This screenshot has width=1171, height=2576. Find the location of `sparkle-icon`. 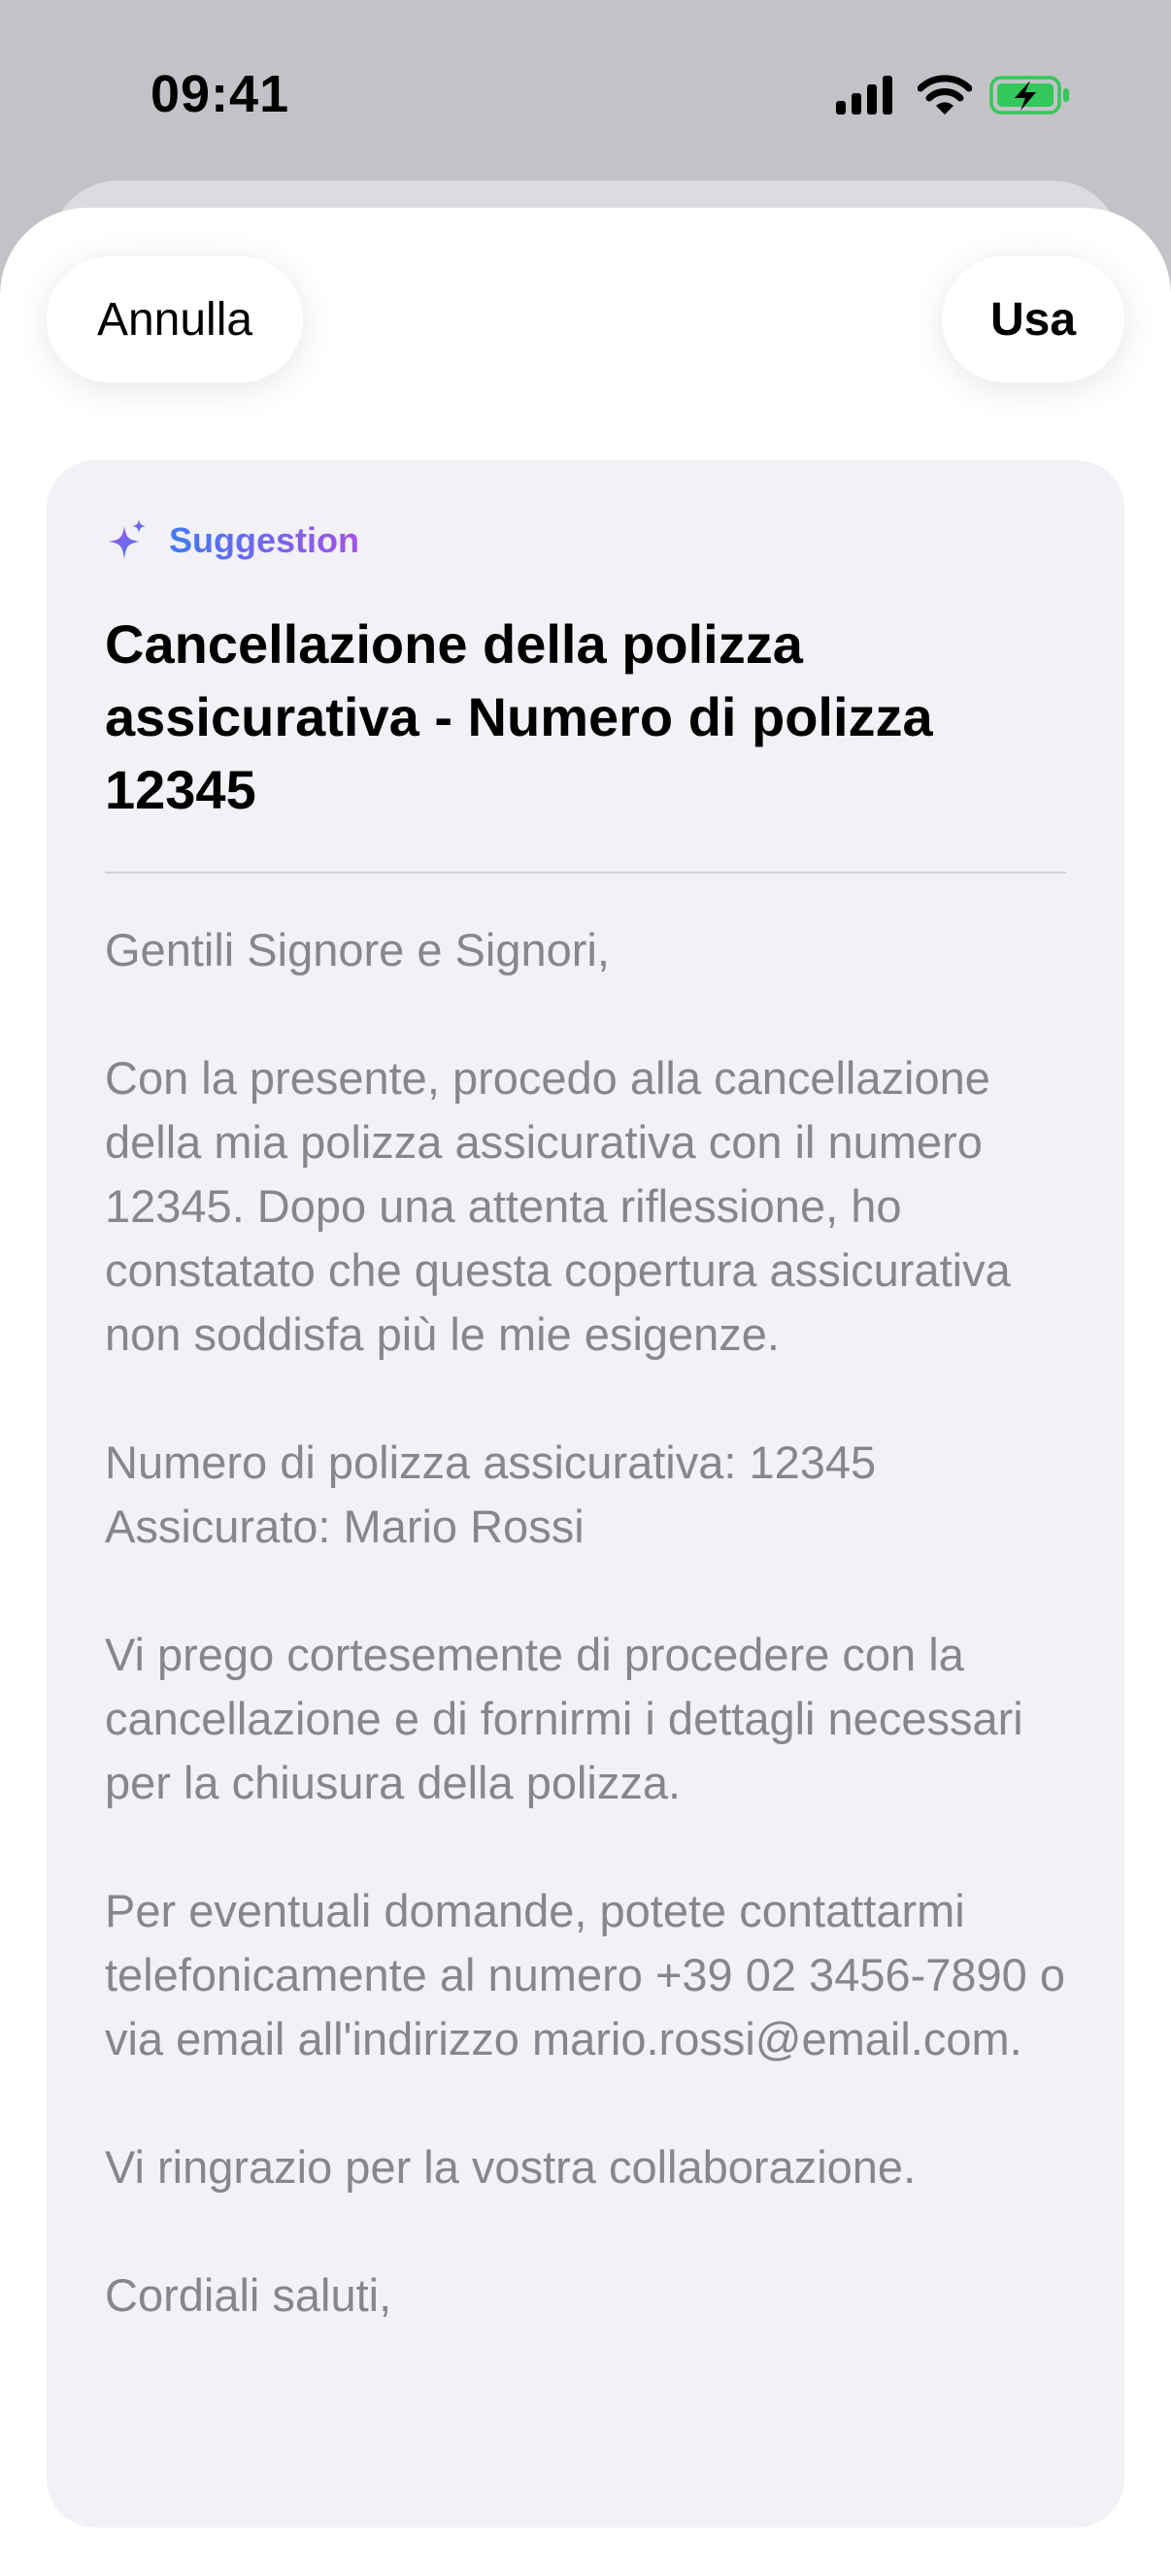

sparkle-icon is located at coordinates (128, 539).